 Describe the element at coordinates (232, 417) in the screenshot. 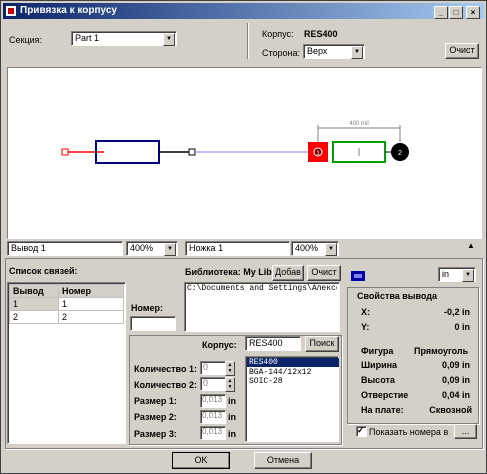

I see `size2-unit: in` at that location.